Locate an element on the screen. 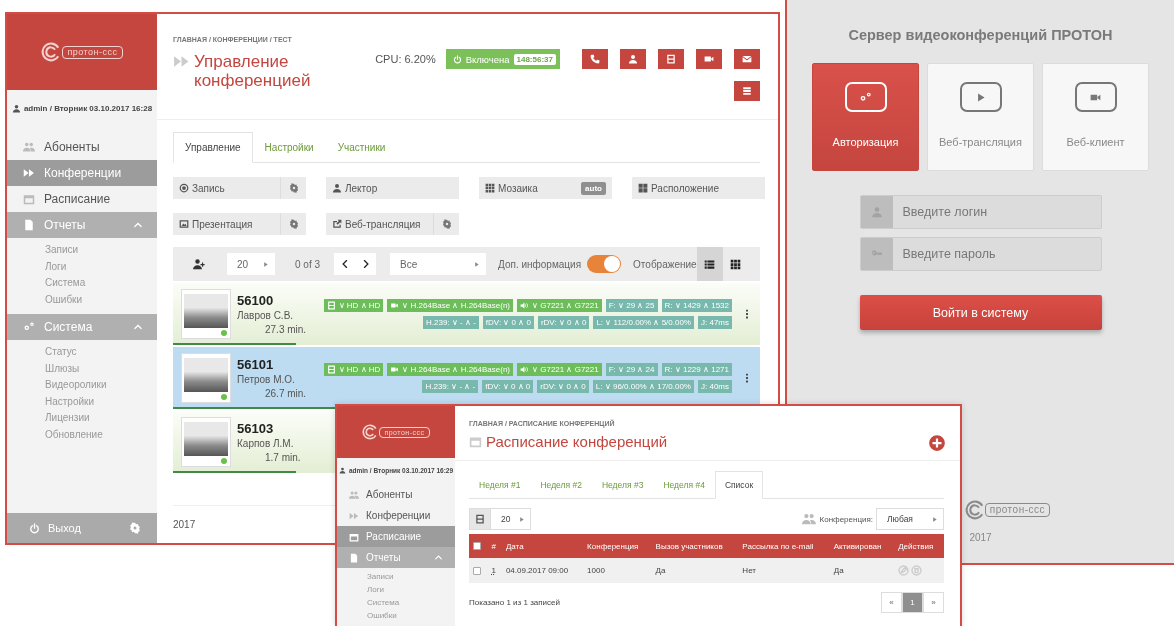  password-input: Введите пароль is located at coordinates (996, 254).